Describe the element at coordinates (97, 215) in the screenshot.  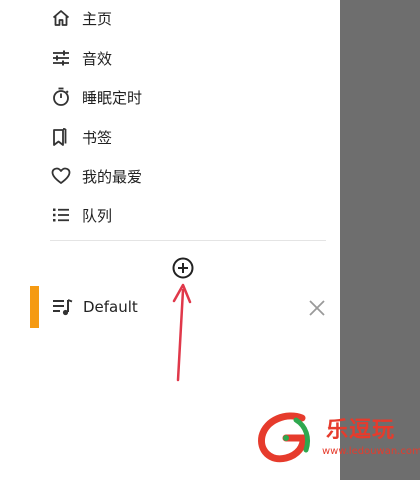
I see `menu-item-label: 队列` at that location.